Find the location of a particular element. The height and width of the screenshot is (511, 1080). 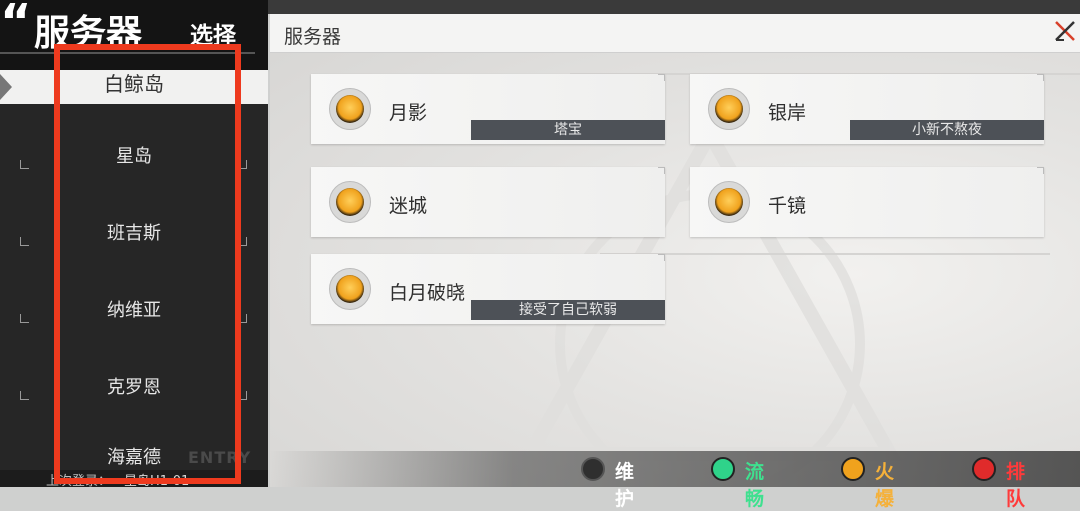

legend-label: 维护 is located at coordinates (625, 485).